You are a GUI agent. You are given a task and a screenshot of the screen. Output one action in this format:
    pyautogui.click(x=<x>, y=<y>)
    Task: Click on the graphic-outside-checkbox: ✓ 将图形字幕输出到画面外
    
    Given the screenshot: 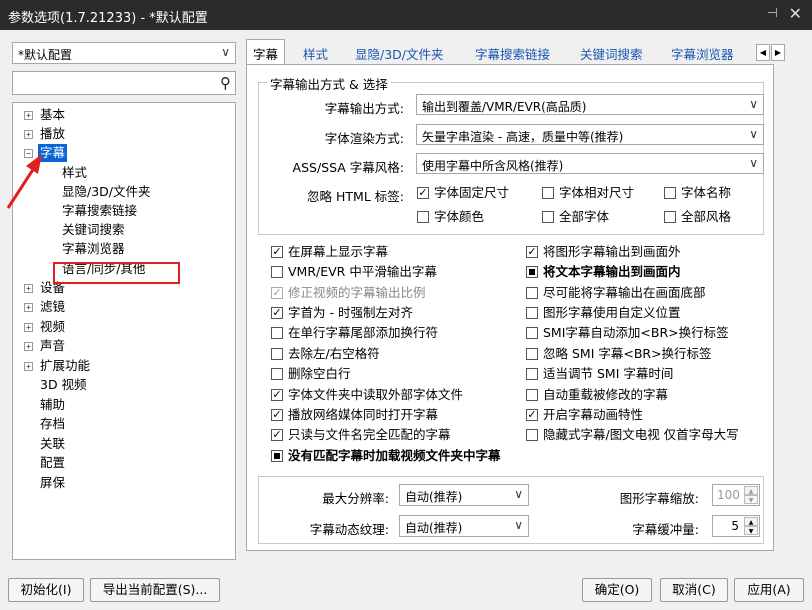 What is the action you would take?
    pyautogui.click(x=603, y=252)
    